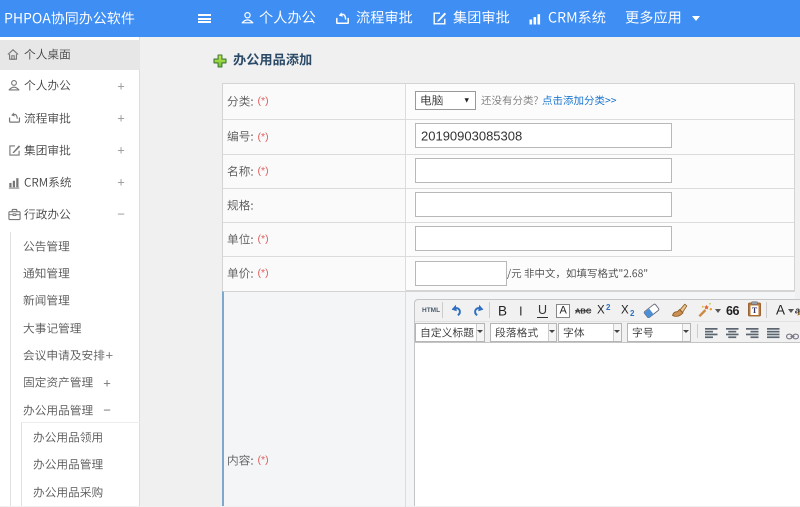  What do you see at coordinates (755, 310) in the screenshot?
I see `svg-text: T` at bounding box center [755, 310].